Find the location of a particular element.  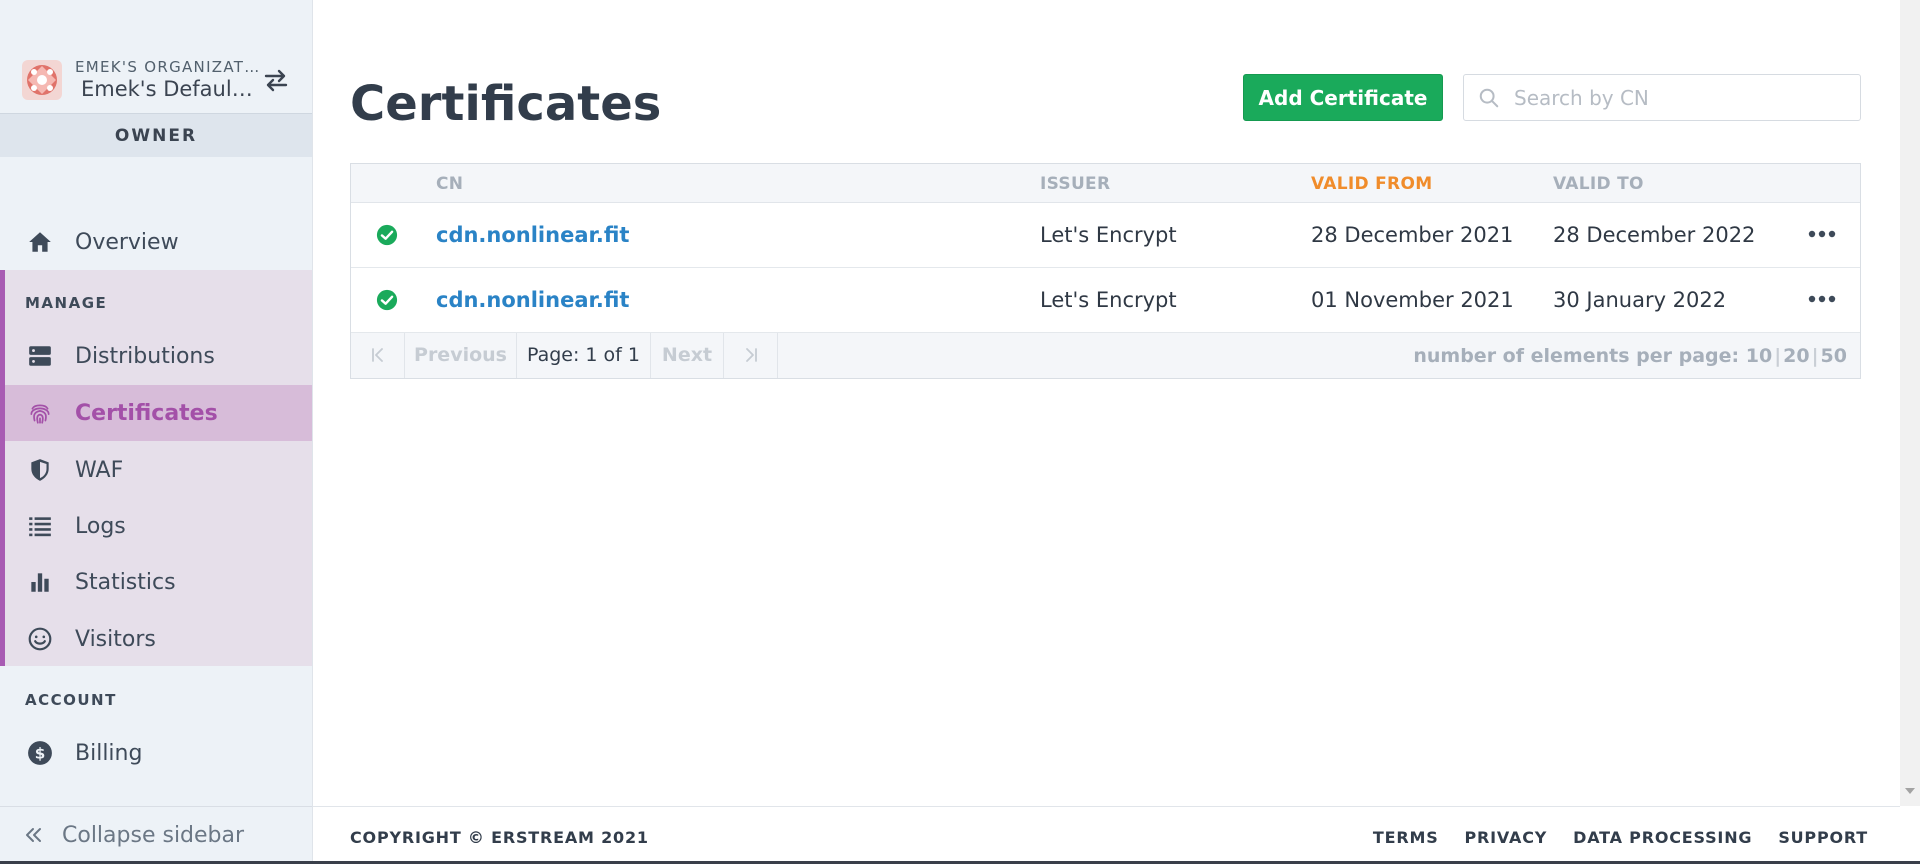

footer-link-support: SUPPORT is located at coordinates (1823, 837).